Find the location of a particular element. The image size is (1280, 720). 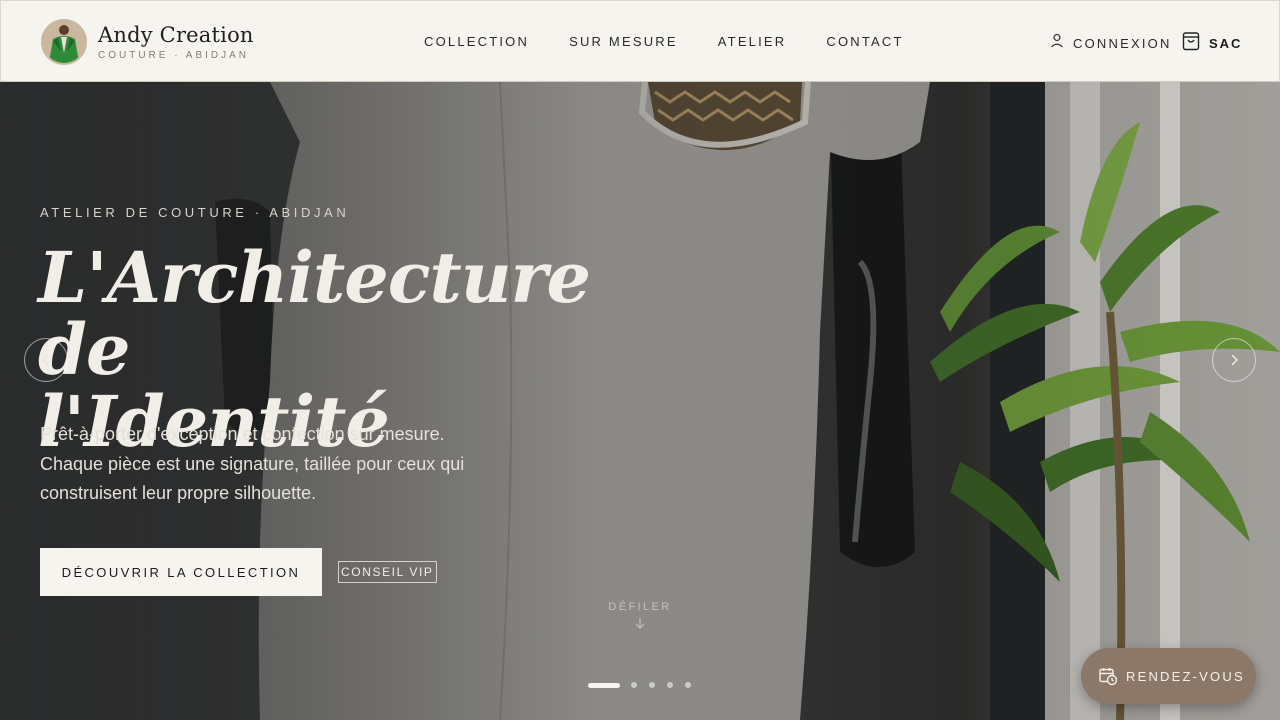

vip-advice-button: CONSEIL VIP is located at coordinates (387, 572).